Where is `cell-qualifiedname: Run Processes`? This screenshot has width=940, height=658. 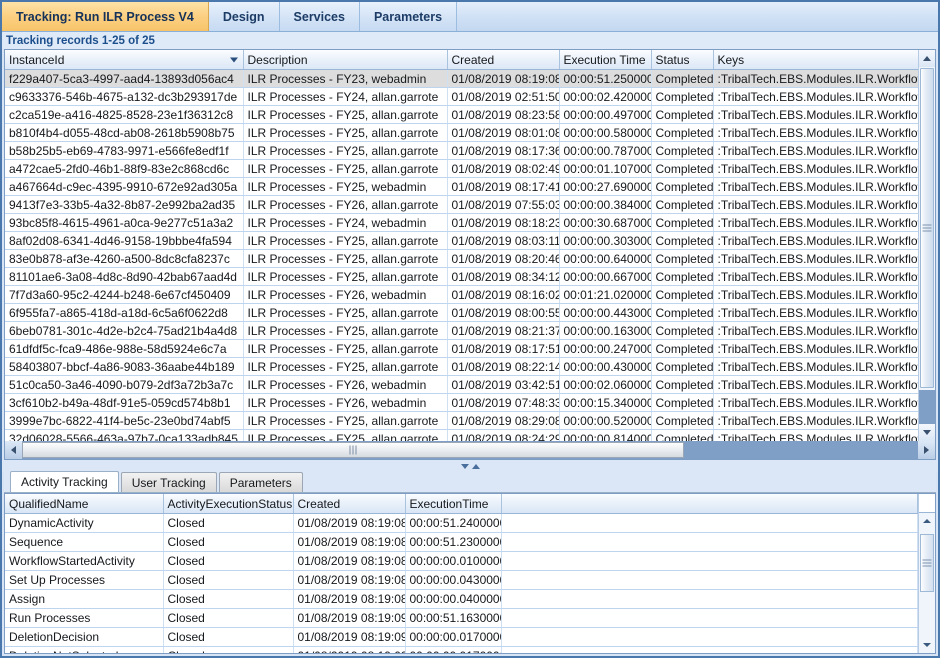 cell-qualifiedname: Run Processes is located at coordinates (84, 618).